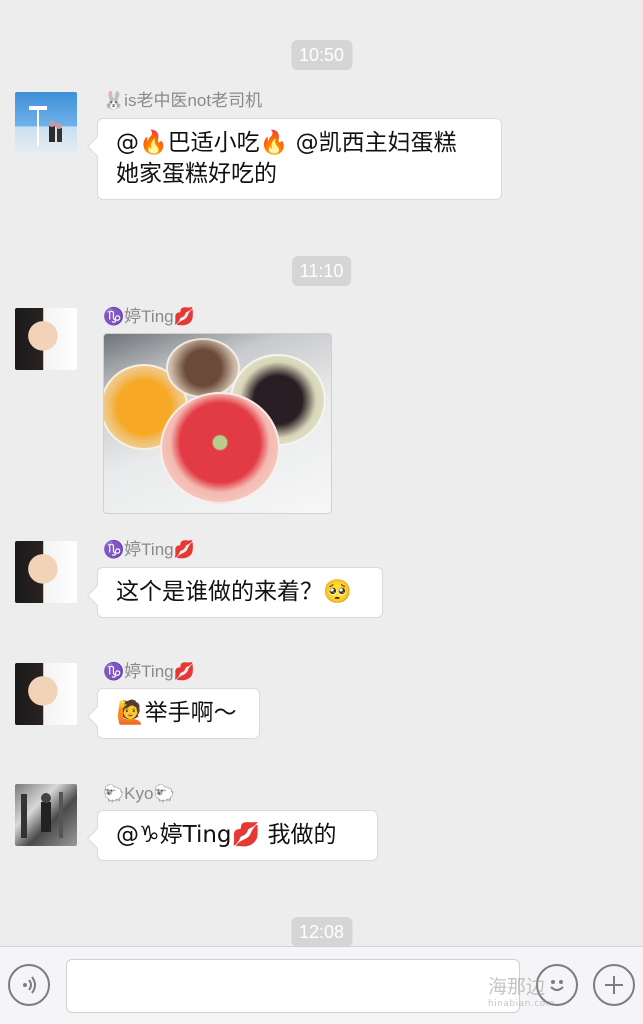  What do you see at coordinates (183, 100) in the screenshot?
I see `sender-name: 🐰is老中医not老司机` at bounding box center [183, 100].